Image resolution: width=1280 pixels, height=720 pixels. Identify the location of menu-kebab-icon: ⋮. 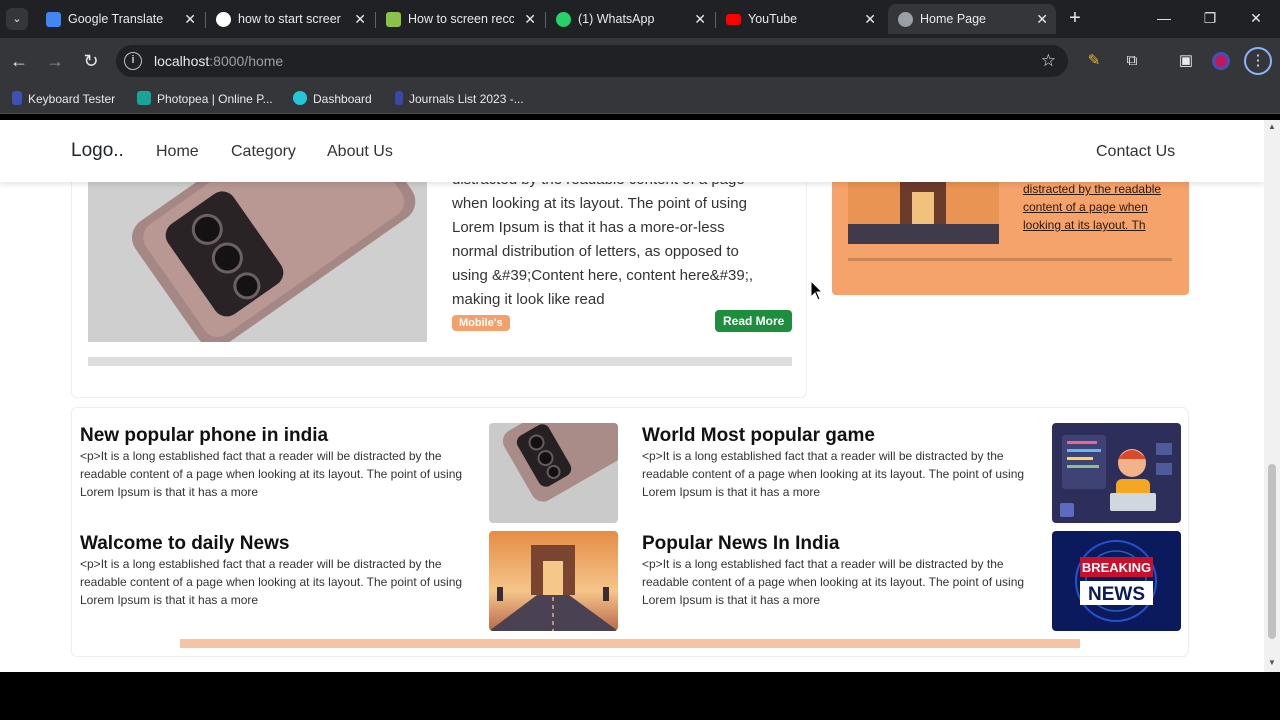
(1258, 61).